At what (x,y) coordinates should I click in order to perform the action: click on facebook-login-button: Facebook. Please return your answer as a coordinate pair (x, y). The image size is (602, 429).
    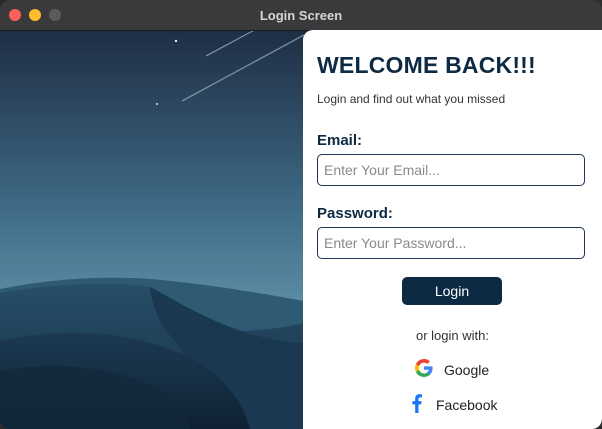
    Looking at the image, I should click on (454, 404).